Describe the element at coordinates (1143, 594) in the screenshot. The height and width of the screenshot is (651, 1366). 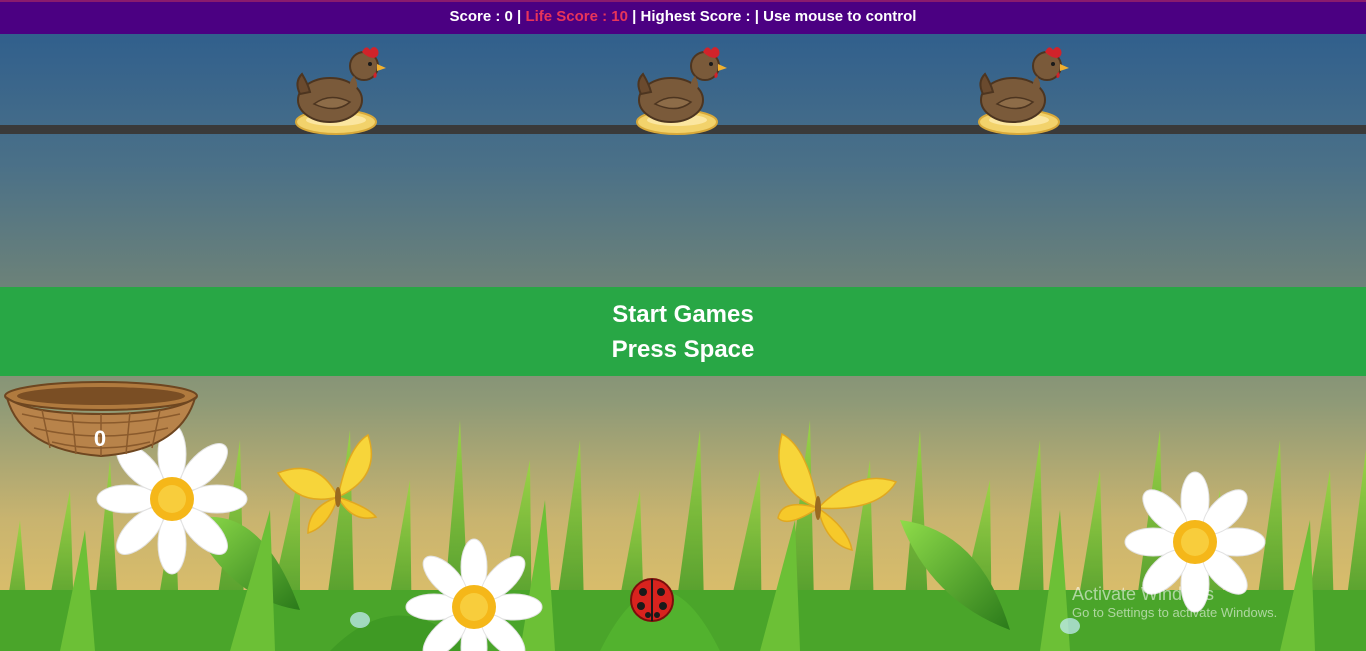
I see `watermark-title: Activate Windows` at that location.